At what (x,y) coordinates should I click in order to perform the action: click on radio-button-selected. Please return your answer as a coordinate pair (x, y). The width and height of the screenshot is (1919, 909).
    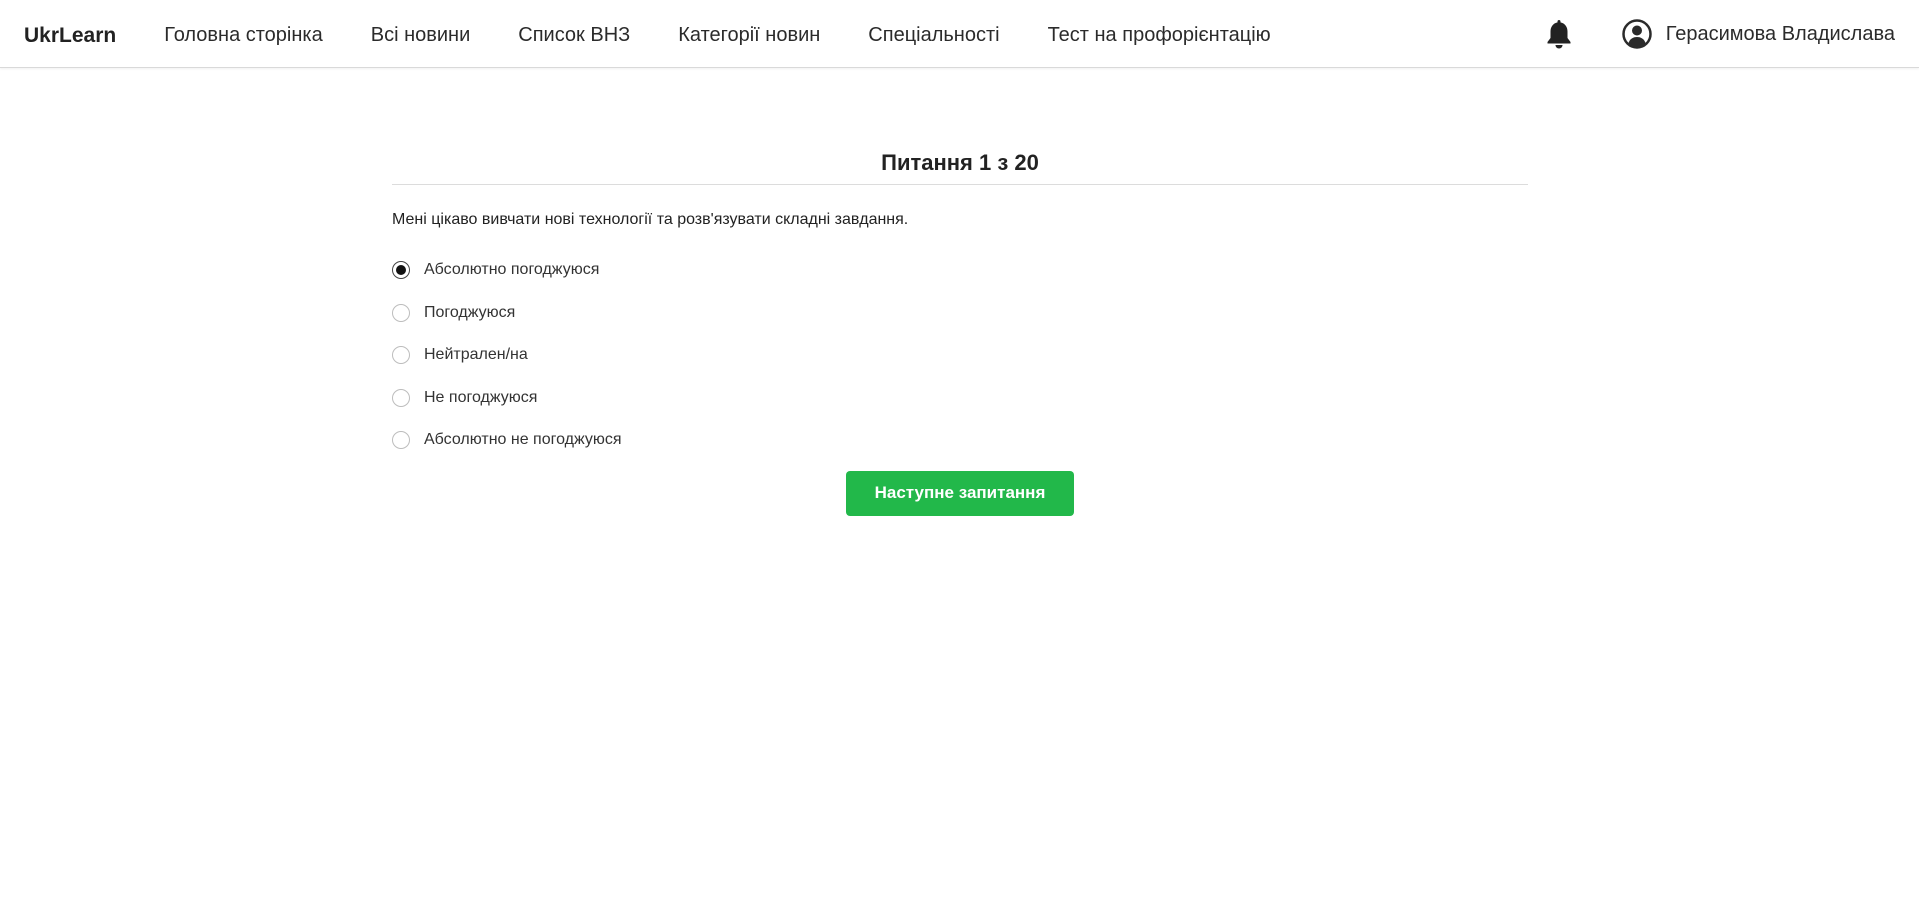
    Looking at the image, I should click on (401, 270).